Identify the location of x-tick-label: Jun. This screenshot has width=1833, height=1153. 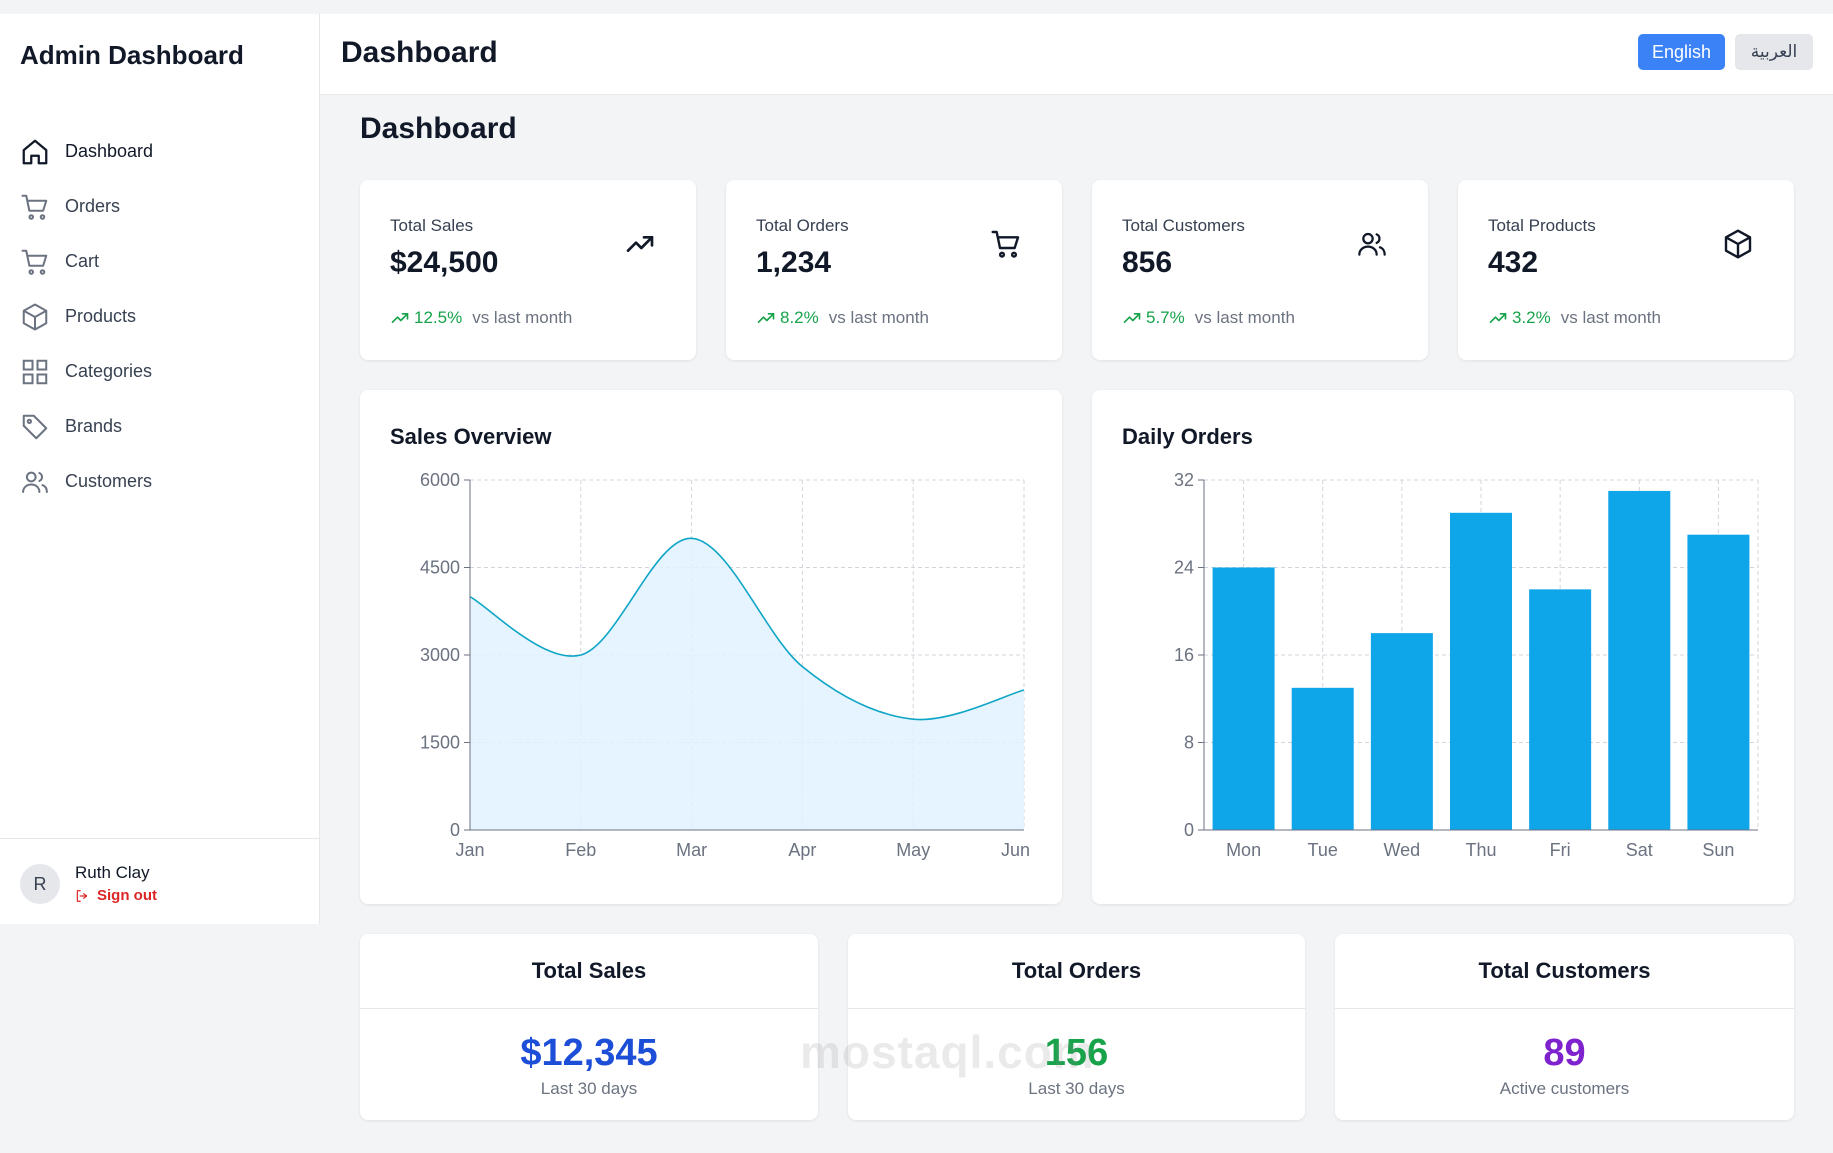
(1015, 850).